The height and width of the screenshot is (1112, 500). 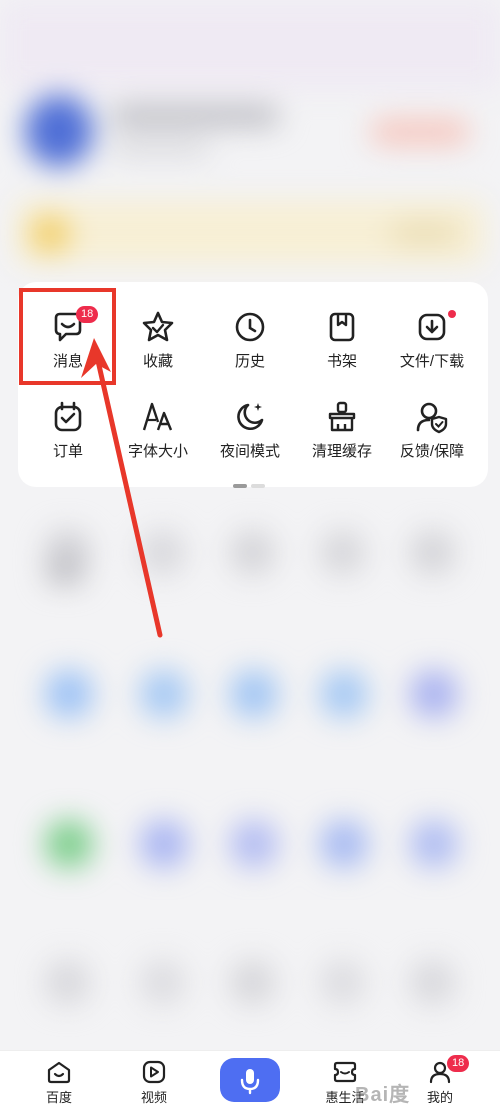 What do you see at coordinates (439, 1097) in the screenshot?
I see `nav-mine-label: 我的` at bounding box center [439, 1097].